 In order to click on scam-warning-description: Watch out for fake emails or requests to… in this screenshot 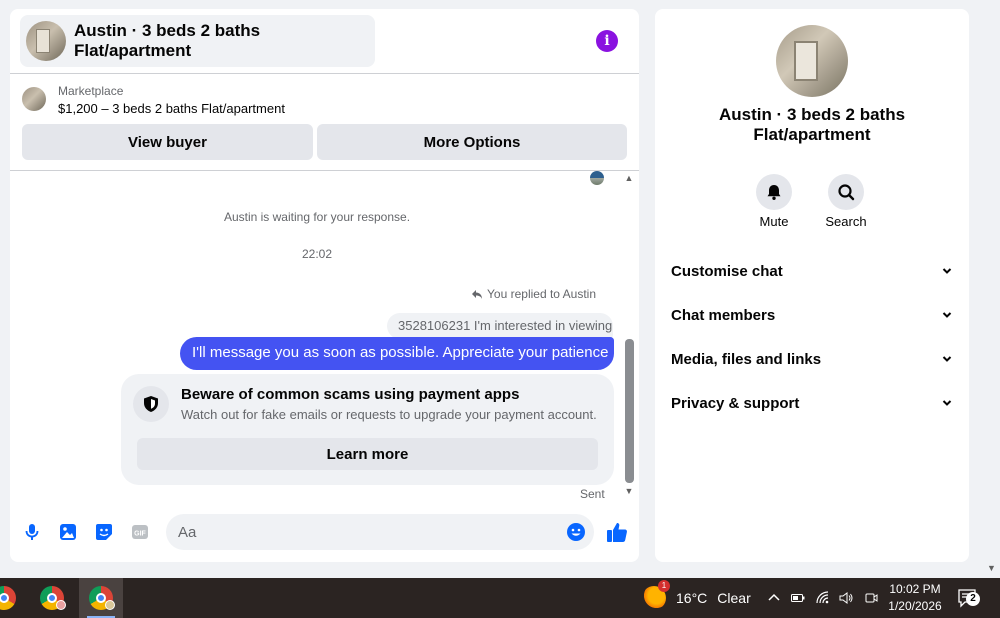, I will do `click(389, 414)`.